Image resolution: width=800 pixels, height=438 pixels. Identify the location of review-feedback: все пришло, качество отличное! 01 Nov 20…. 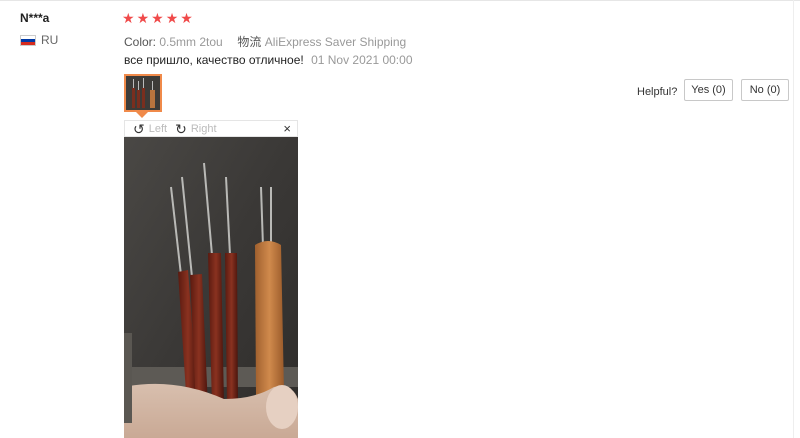
(268, 60).